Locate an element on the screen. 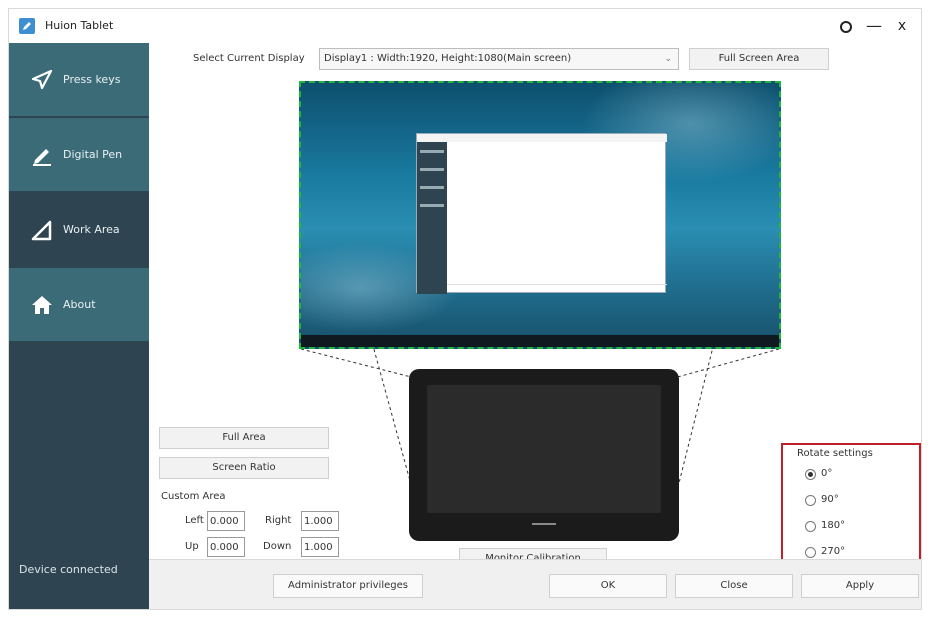 The height and width of the screenshot is (617, 931). tablet-image is located at coordinates (544, 455).